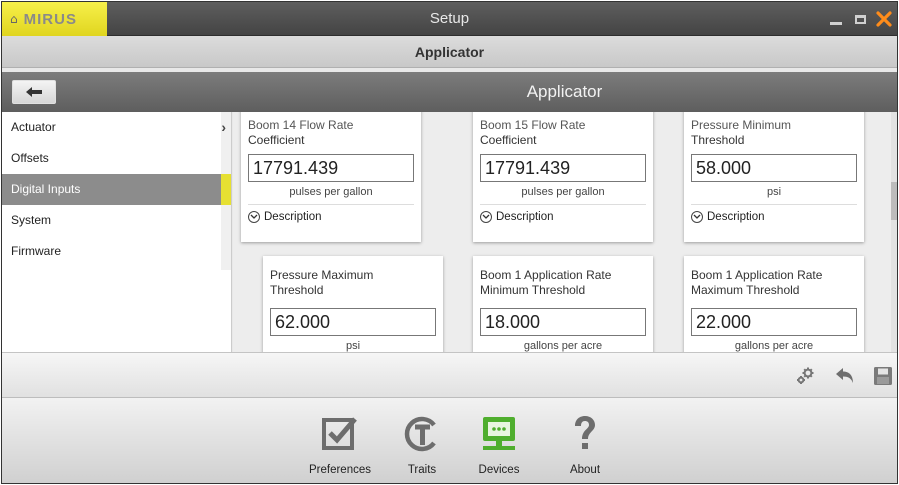  Describe the element at coordinates (223, 127) in the screenshot. I see `chevron-right-icon: ›` at that location.